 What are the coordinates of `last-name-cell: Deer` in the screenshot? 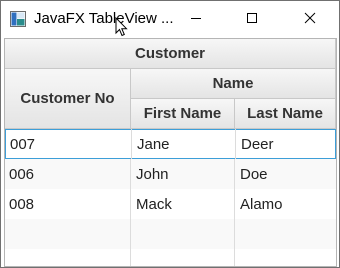 It's located at (286, 144).